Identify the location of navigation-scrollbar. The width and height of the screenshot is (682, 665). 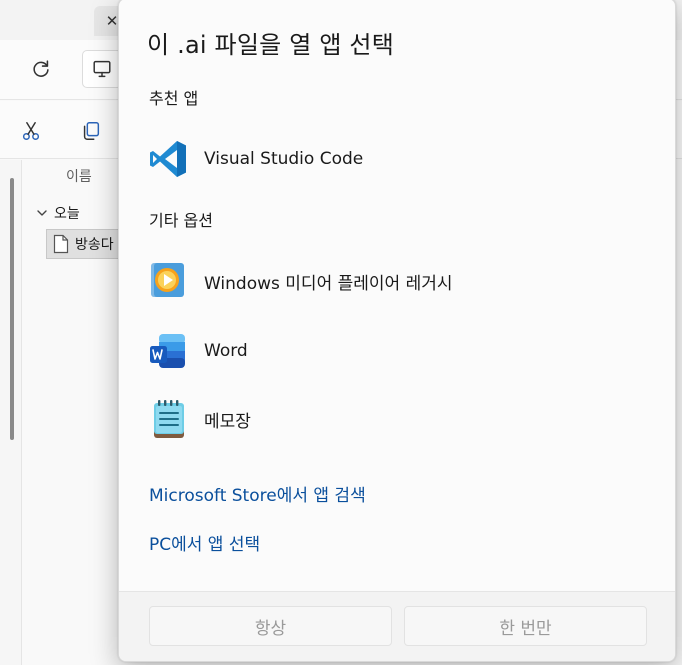
(12, 309).